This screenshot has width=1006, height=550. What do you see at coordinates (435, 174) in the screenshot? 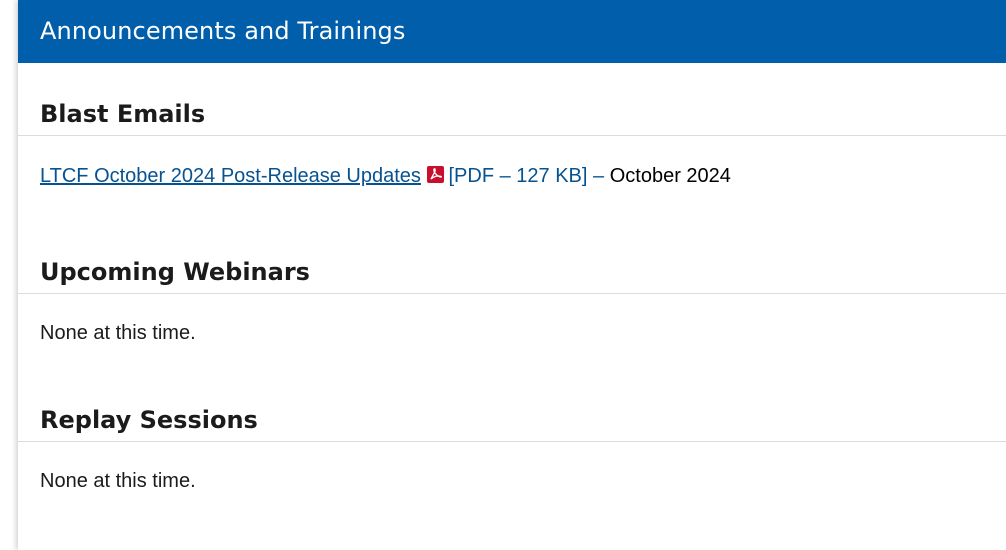
I see `pdf-icon` at bounding box center [435, 174].